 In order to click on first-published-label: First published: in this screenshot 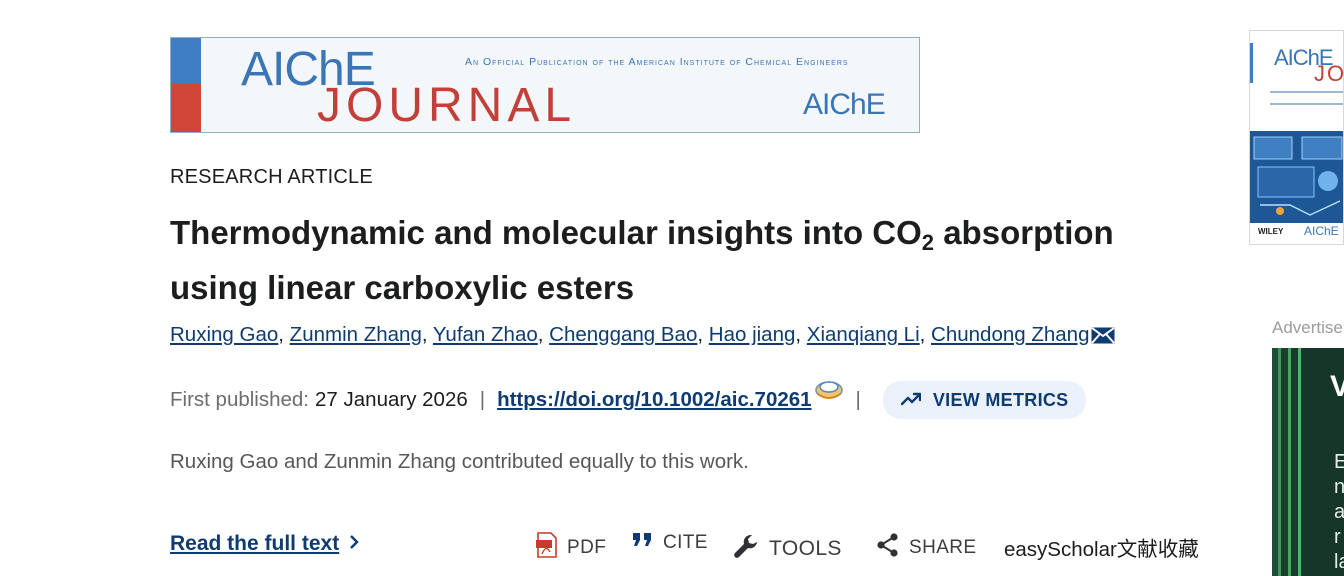, I will do `click(240, 399)`.